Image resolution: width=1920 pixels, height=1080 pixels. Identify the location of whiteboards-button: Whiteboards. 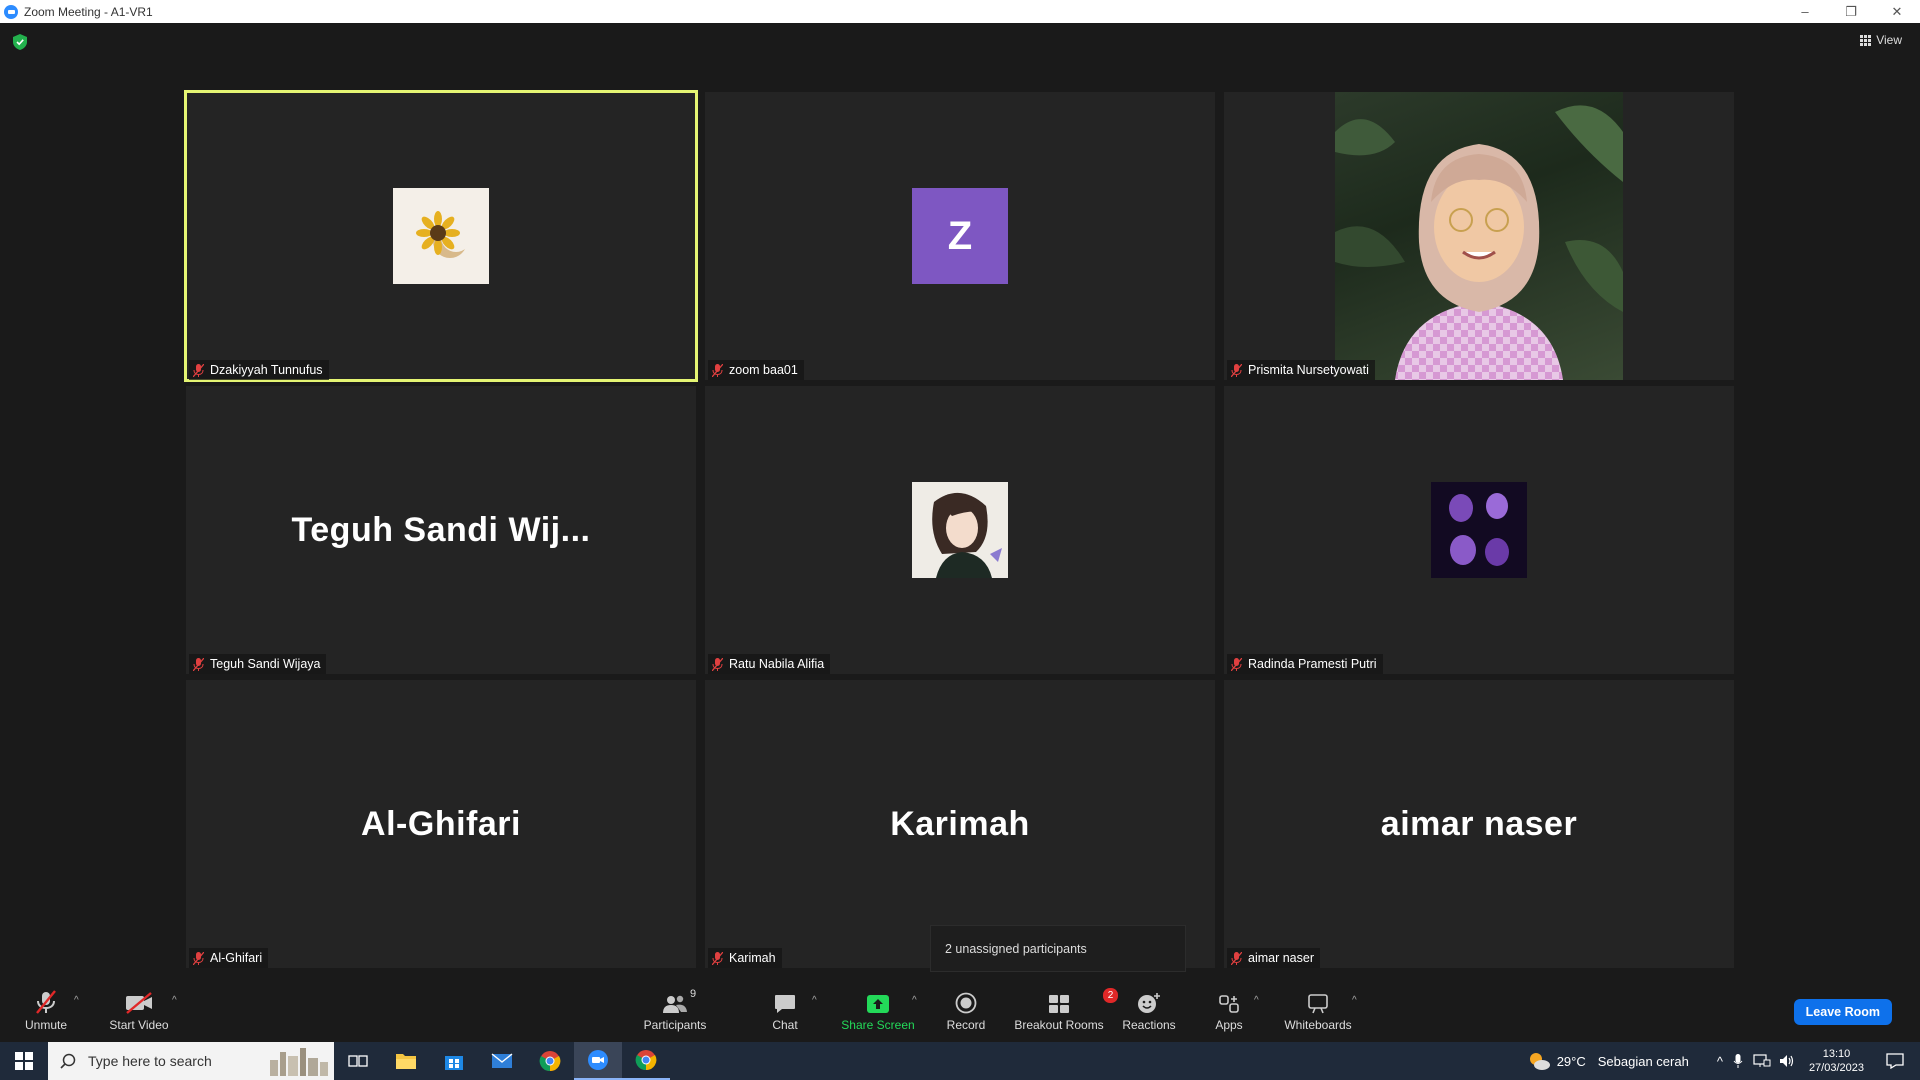
(1318, 1009).